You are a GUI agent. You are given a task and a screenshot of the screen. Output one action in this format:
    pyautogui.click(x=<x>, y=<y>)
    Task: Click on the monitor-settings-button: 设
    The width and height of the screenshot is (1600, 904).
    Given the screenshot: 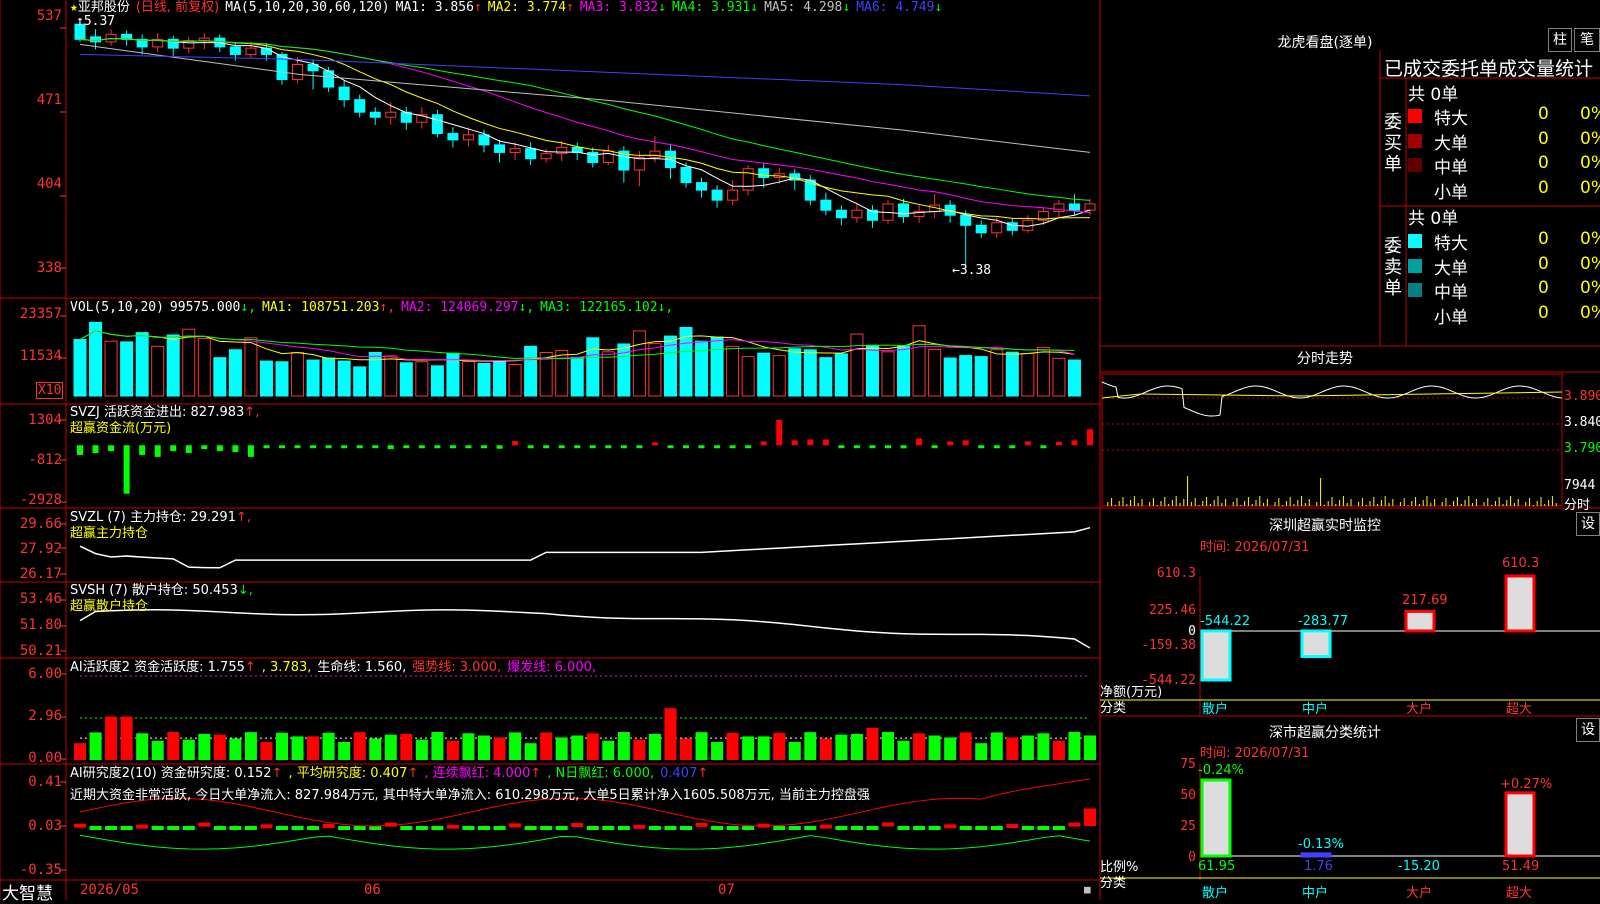 What is the action you would take?
    pyautogui.click(x=1588, y=524)
    